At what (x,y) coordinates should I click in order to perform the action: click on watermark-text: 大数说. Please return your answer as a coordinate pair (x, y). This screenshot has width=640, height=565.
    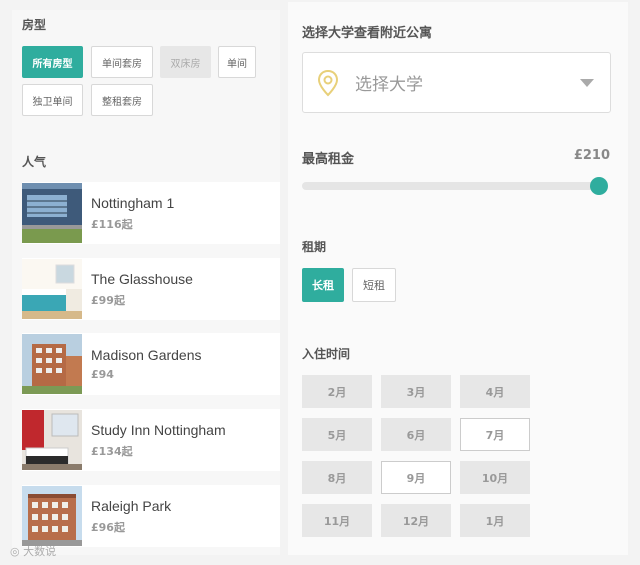
    Looking at the image, I should click on (40, 551).